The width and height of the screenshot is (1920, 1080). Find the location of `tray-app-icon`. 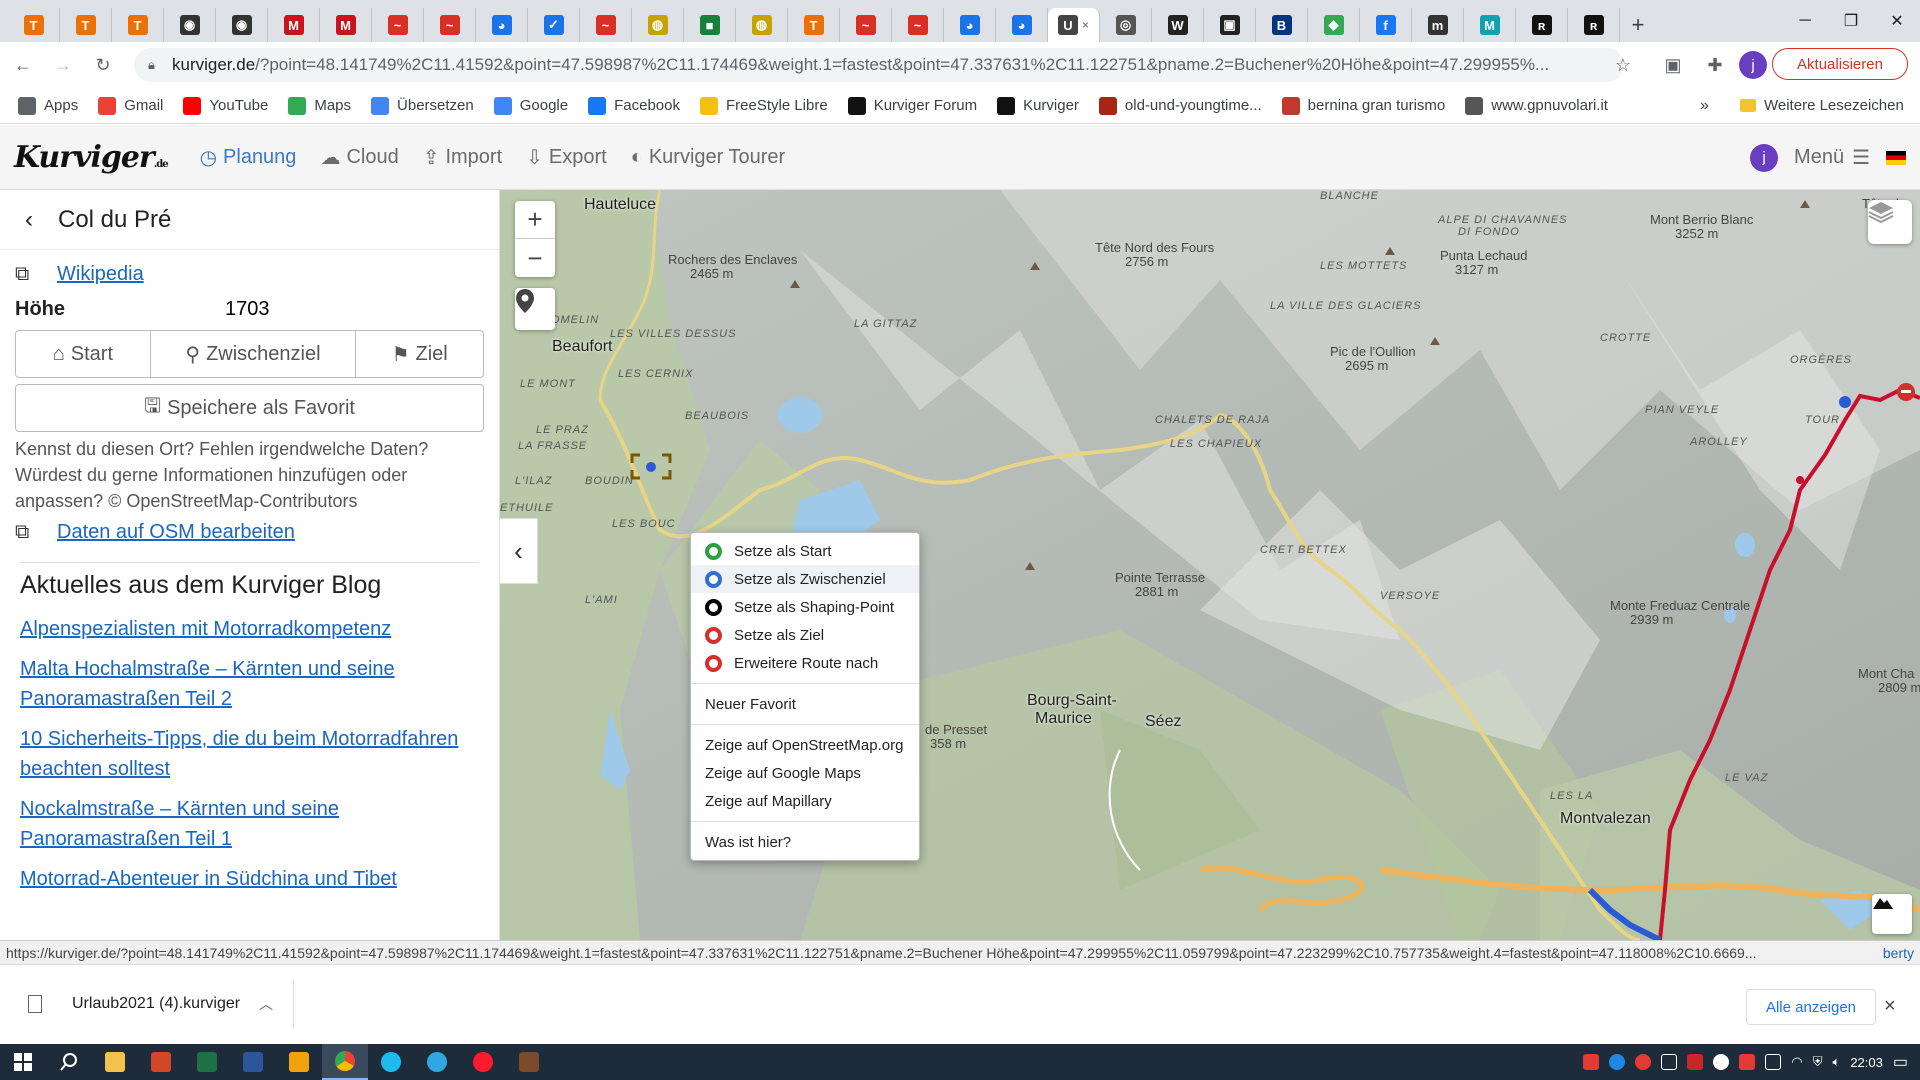

tray-app-icon is located at coordinates (1591, 1062).